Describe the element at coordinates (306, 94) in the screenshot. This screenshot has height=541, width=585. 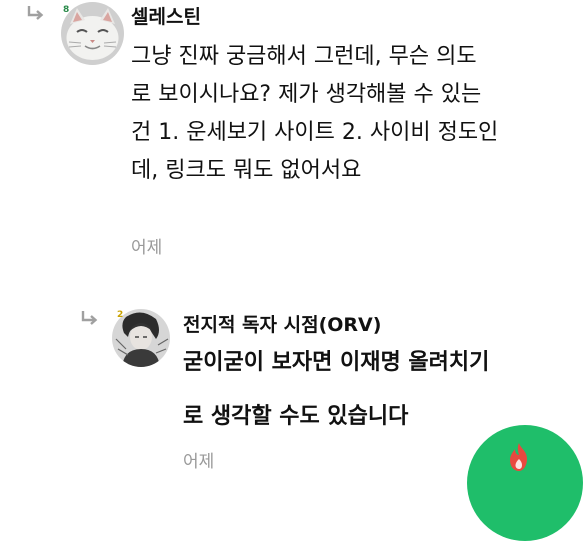
I see `comment-line: 로 보이시나요? 제가 생각해볼 수 있는` at that location.